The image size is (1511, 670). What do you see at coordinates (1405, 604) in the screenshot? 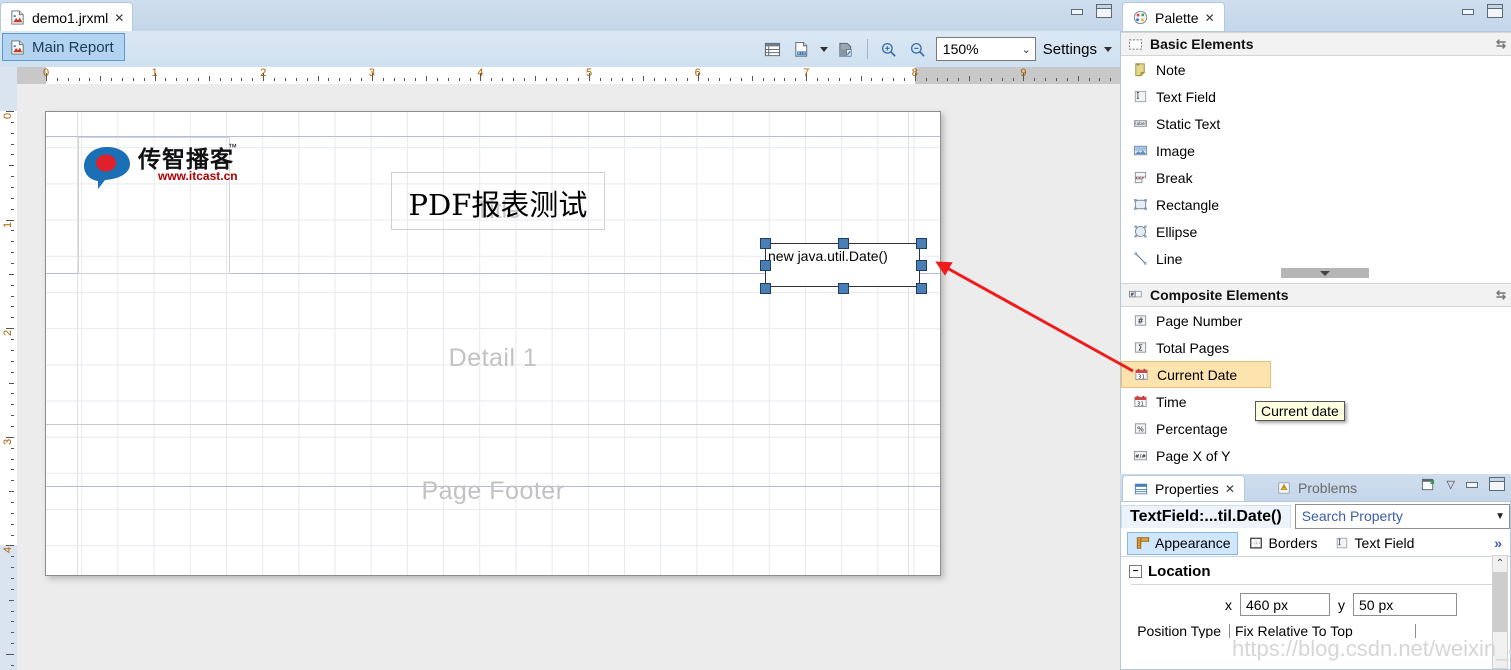
I see `y-input: 50 px` at bounding box center [1405, 604].